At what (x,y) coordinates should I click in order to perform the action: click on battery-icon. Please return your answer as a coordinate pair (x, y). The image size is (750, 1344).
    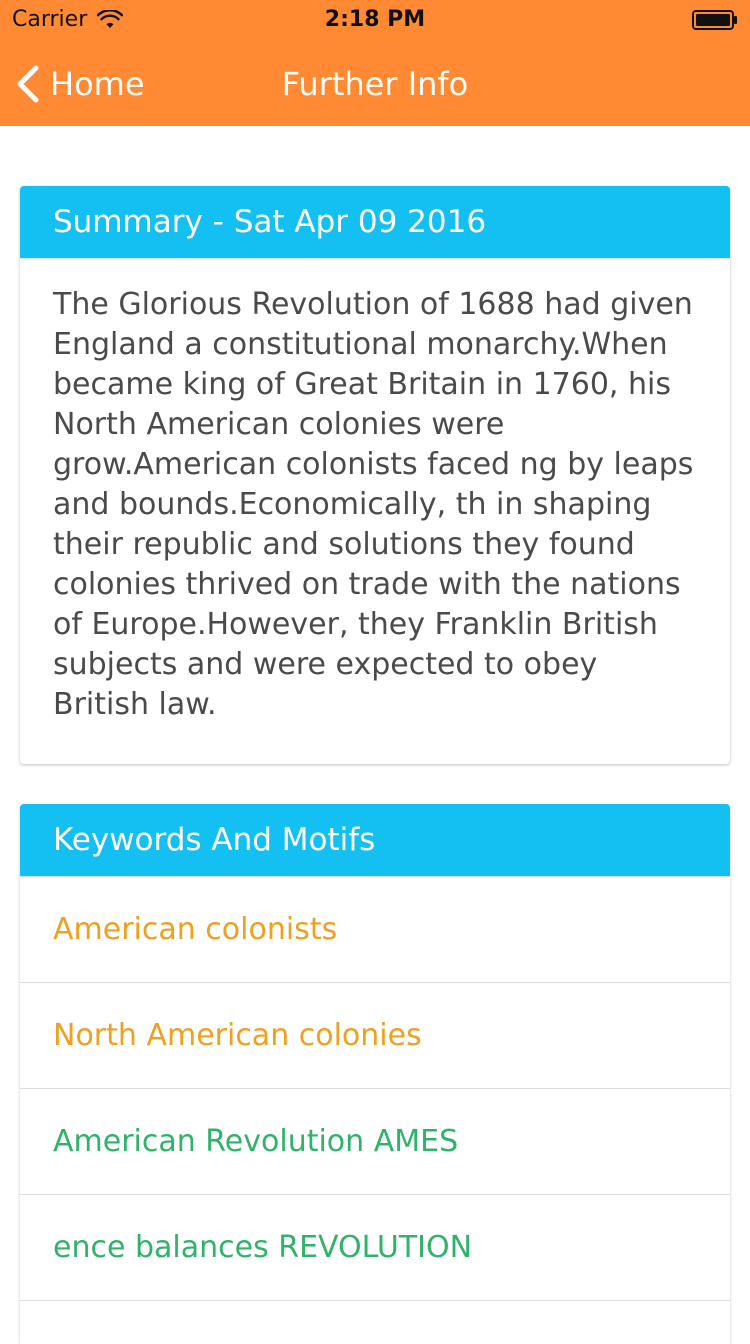
    Looking at the image, I should click on (715, 20).